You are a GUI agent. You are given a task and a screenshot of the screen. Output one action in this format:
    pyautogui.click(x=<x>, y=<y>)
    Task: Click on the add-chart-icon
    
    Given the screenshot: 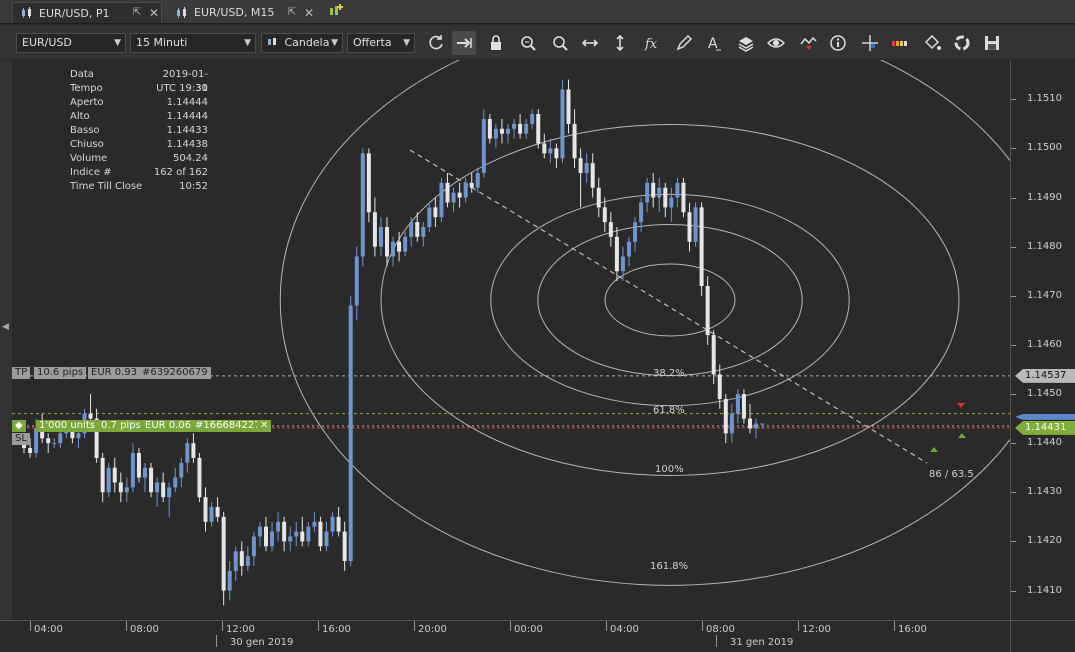 What is the action you would take?
    pyautogui.click(x=336, y=11)
    